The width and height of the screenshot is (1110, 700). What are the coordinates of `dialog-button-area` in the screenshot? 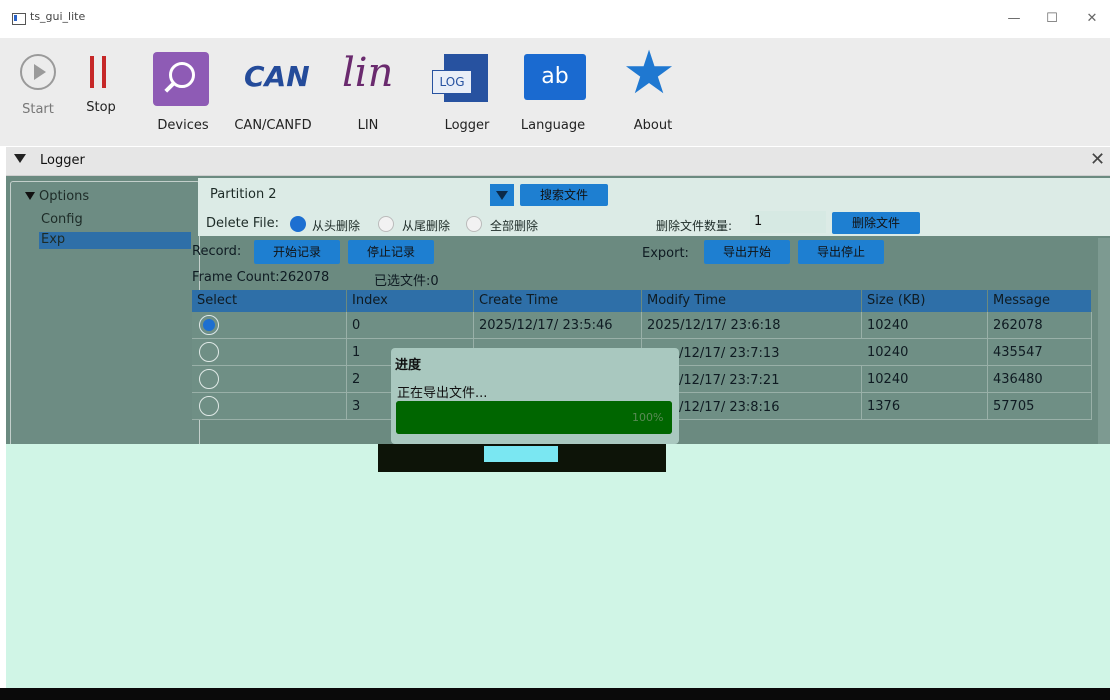 It's located at (522, 458).